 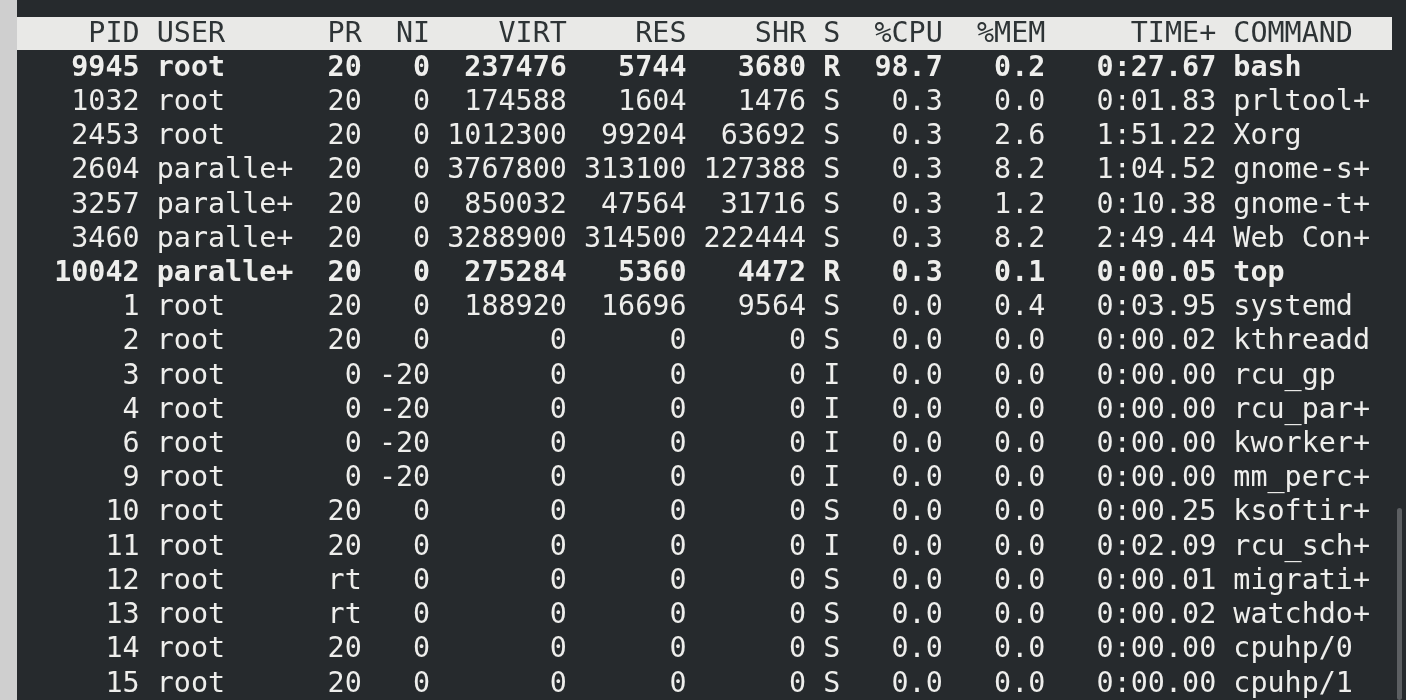 What do you see at coordinates (832, 272) in the screenshot?
I see `table-cell: R` at bounding box center [832, 272].